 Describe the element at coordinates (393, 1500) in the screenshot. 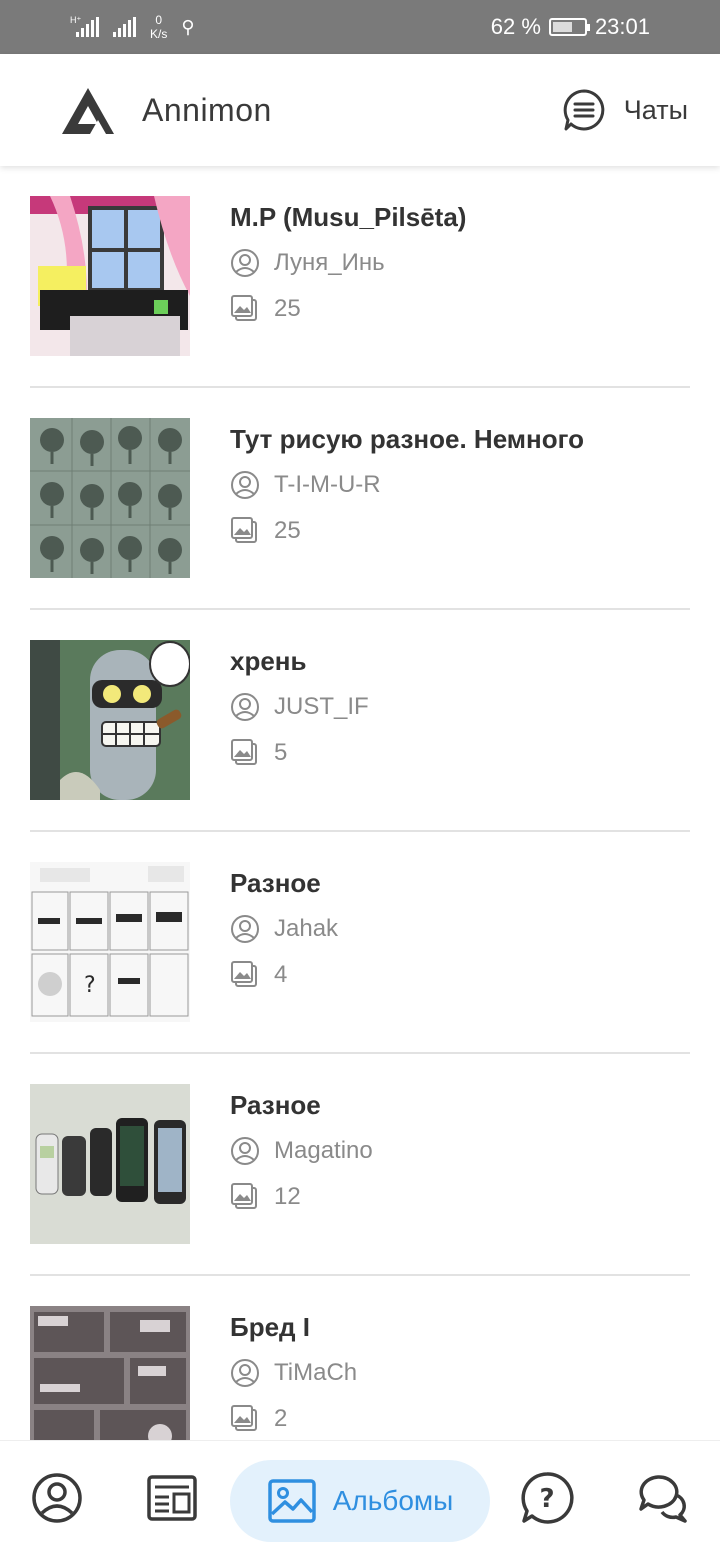

I see `albums-tab-label: Альбомы` at that location.